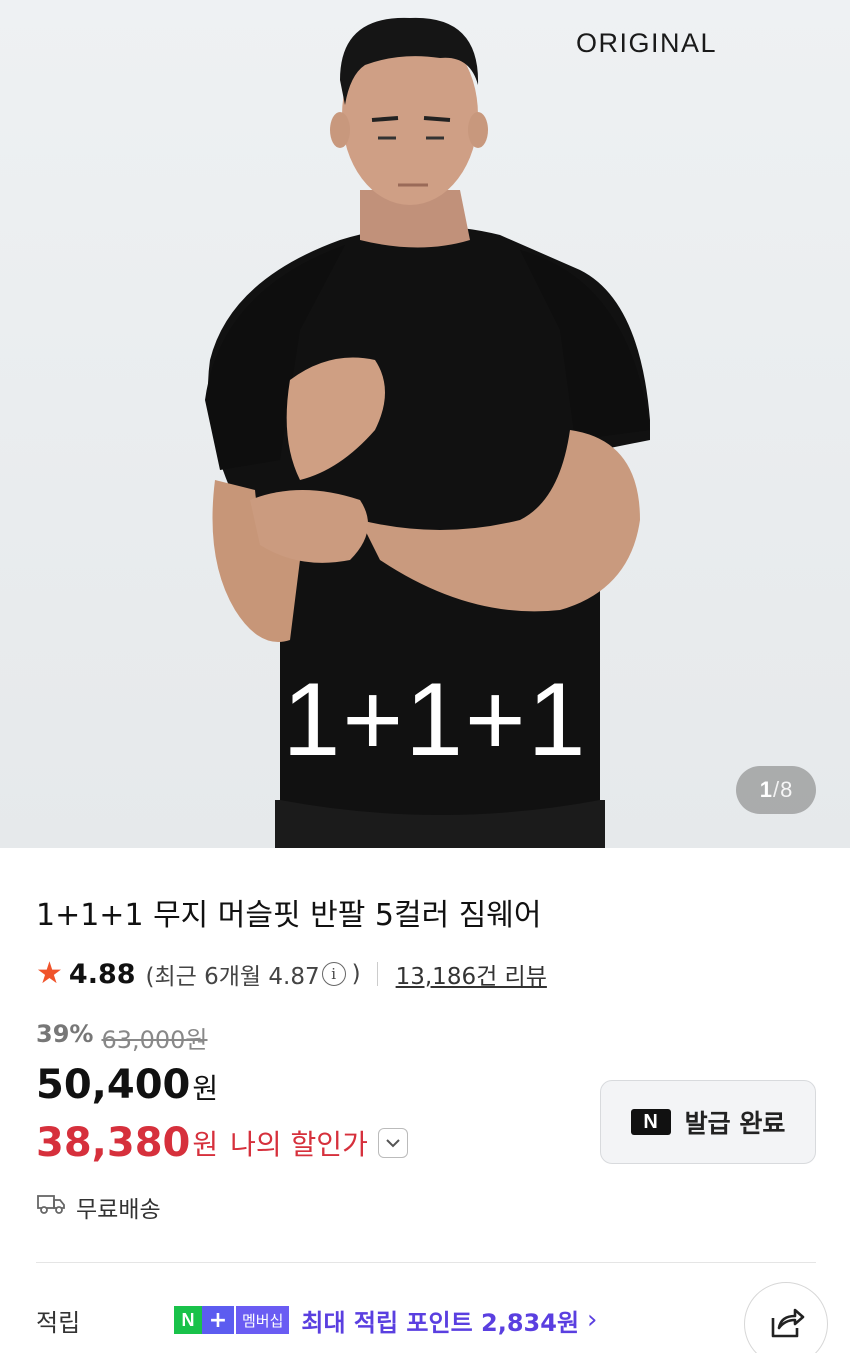 The width and height of the screenshot is (850, 1353). I want to click on rating-score: 4.88, so click(102, 974).